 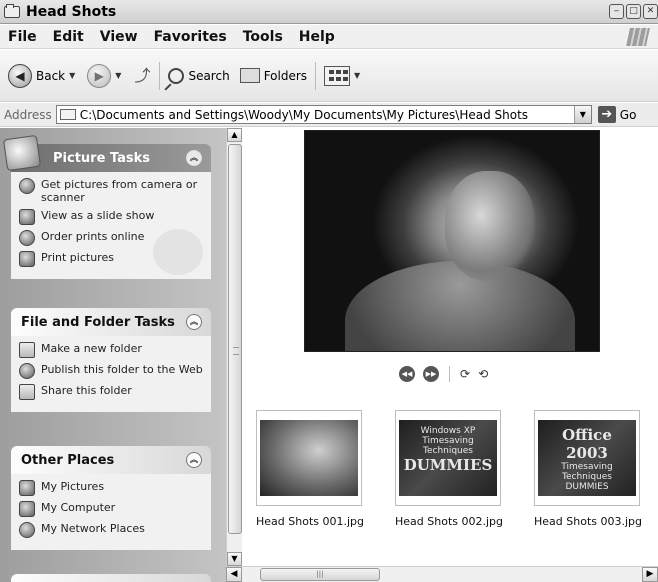 I want to click on task-publish-web: Publish this folder to the Web, so click(x=112, y=371).